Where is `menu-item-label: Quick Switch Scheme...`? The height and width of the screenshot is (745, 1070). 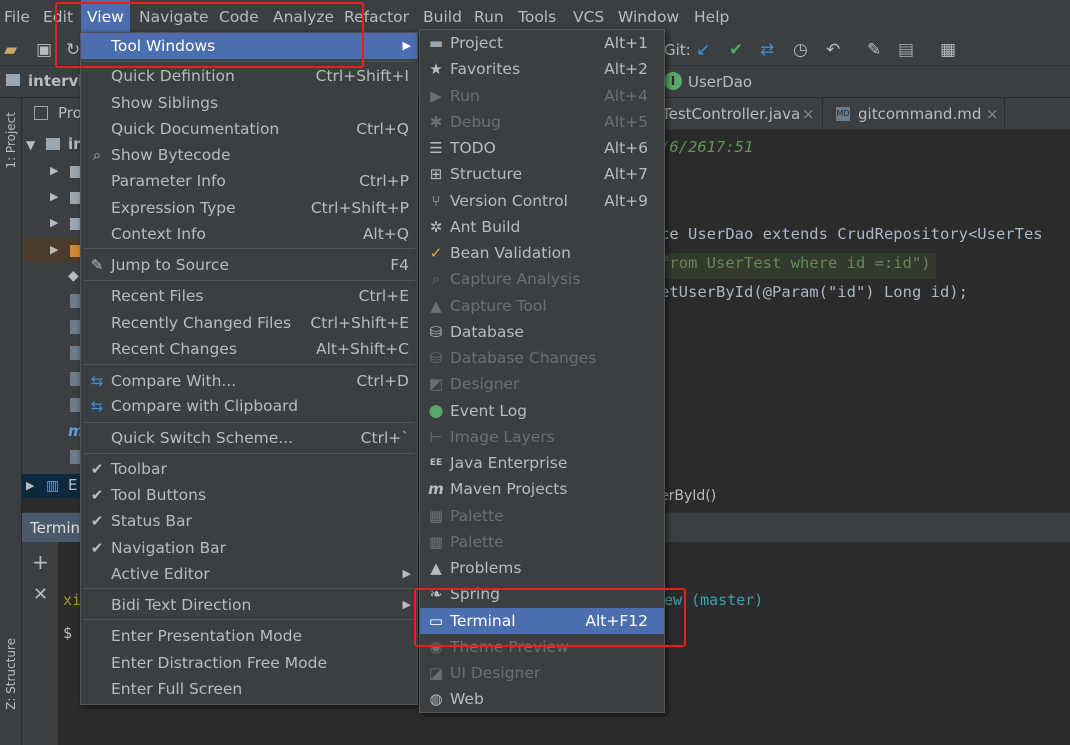
menu-item-label: Quick Switch Scheme... is located at coordinates (202, 438).